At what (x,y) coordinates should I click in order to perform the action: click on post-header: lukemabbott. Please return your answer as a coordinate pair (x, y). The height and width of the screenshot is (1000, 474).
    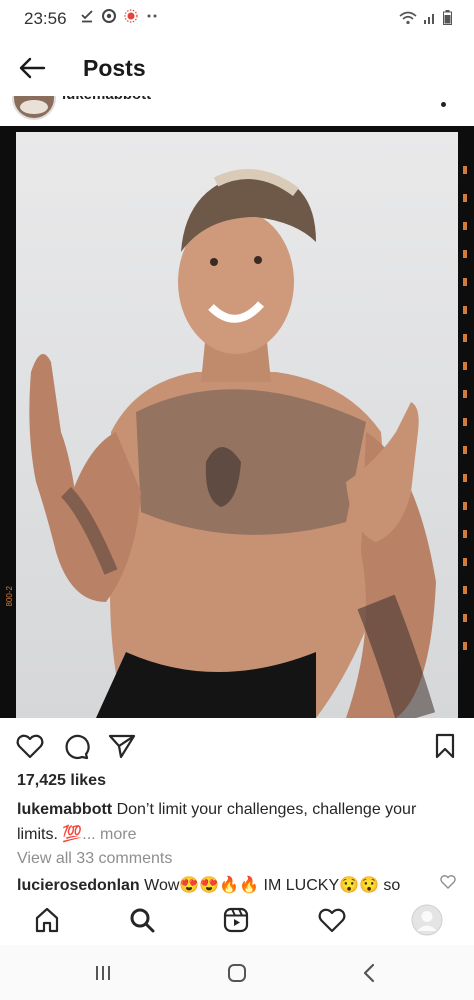
    Looking at the image, I should click on (237, 109).